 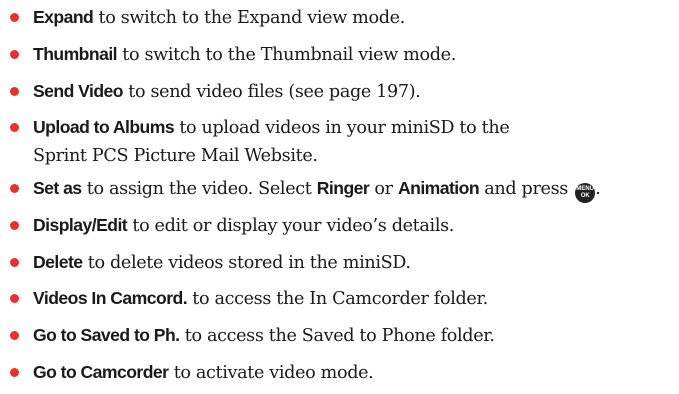 I want to click on description: to edit or display your video’s details., so click(x=291, y=226).